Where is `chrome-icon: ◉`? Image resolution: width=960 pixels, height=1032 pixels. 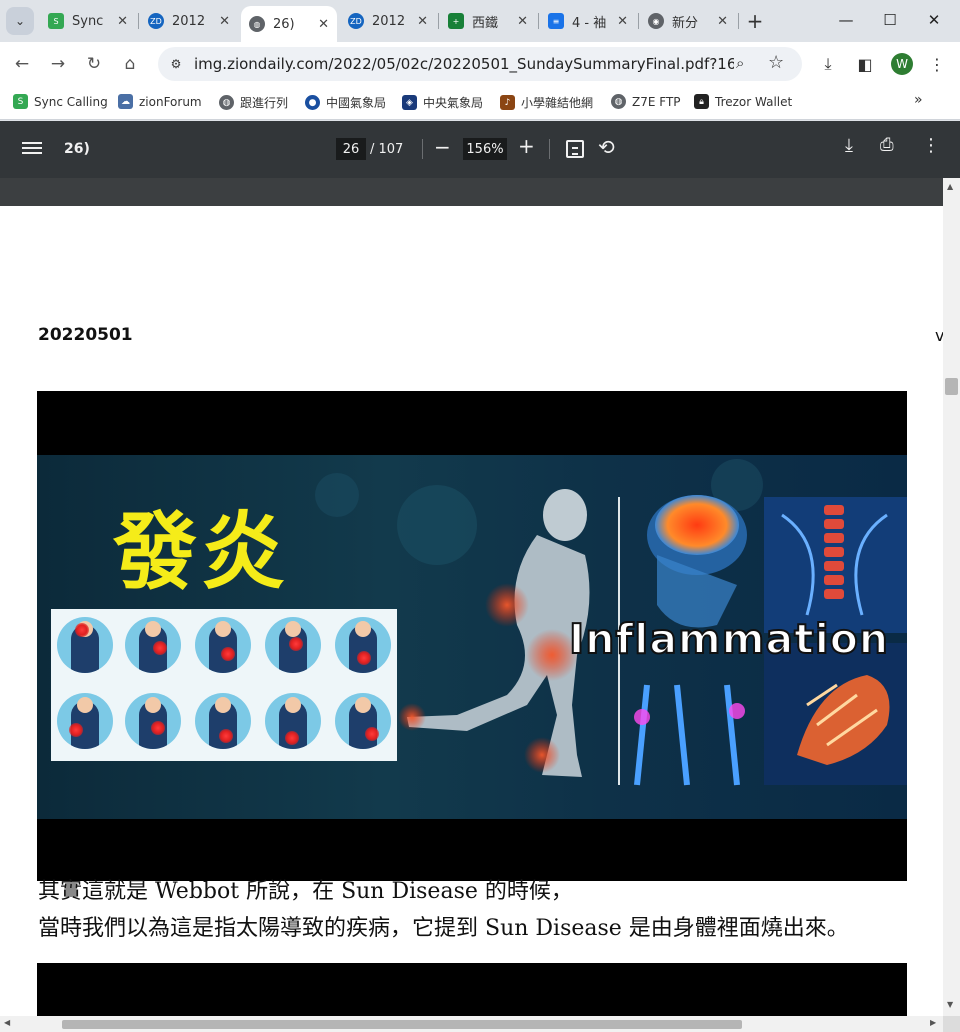
chrome-icon: ◉ is located at coordinates (656, 21).